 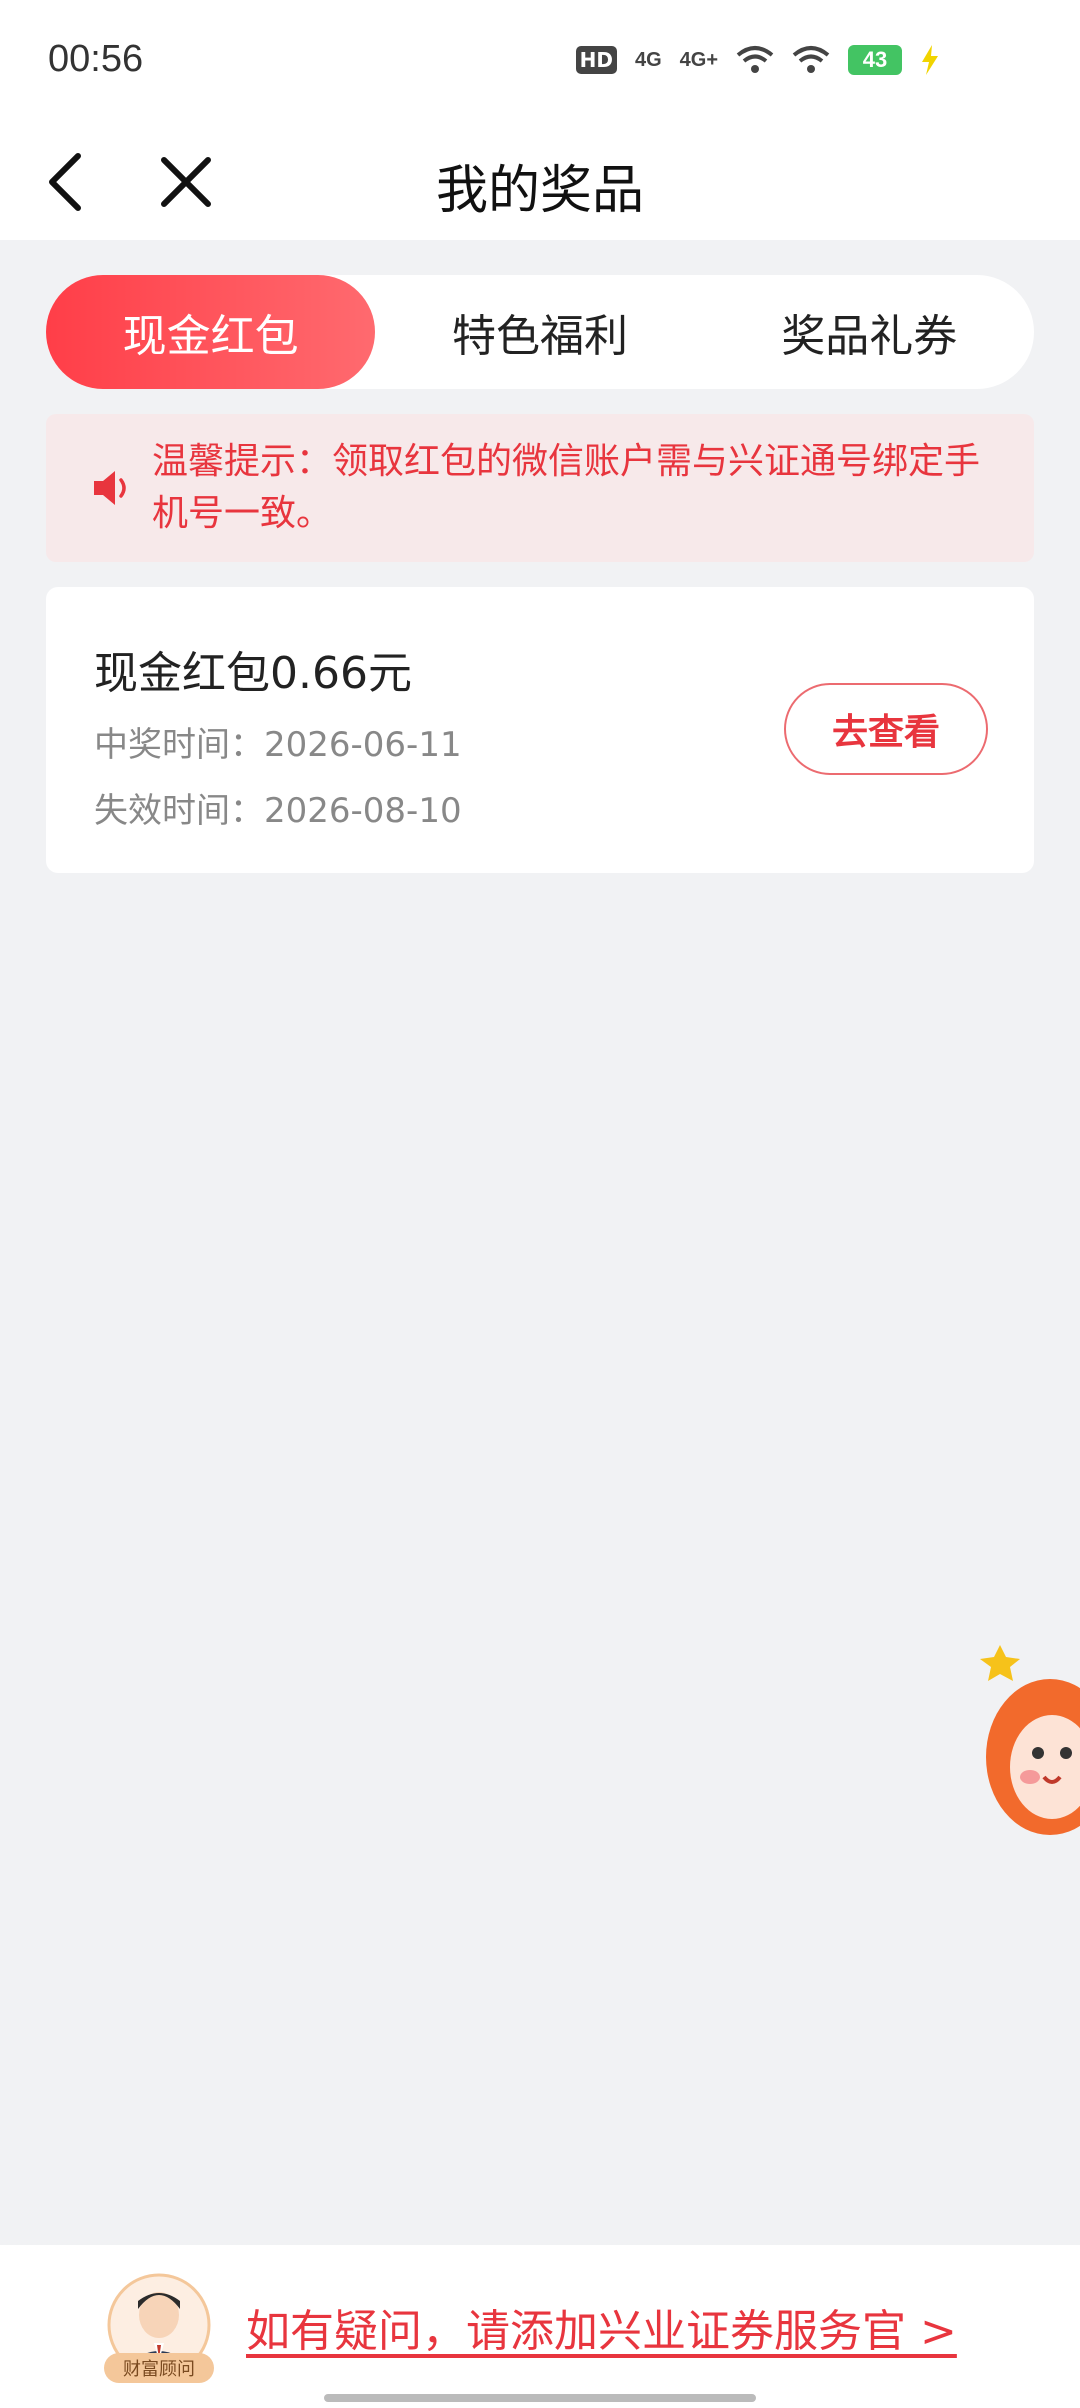 I want to click on page-title: 我的奖品, so click(x=539, y=191).